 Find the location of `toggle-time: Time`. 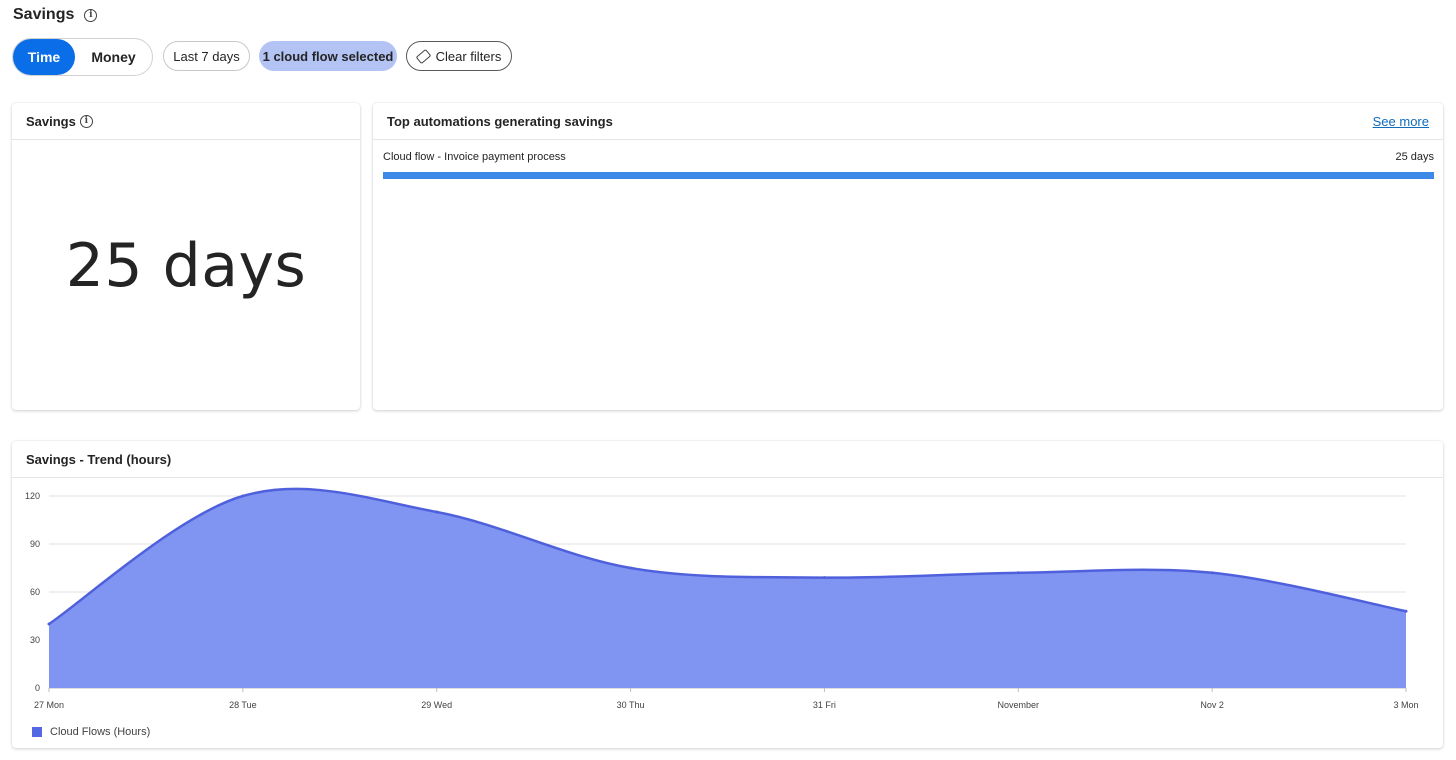

toggle-time: Time is located at coordinates (44, 57).